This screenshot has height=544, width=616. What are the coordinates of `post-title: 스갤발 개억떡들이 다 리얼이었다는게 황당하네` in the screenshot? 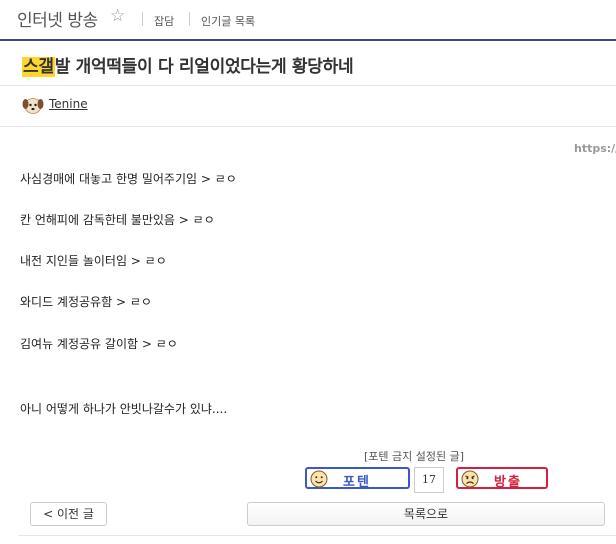 It's located at (188, 64).